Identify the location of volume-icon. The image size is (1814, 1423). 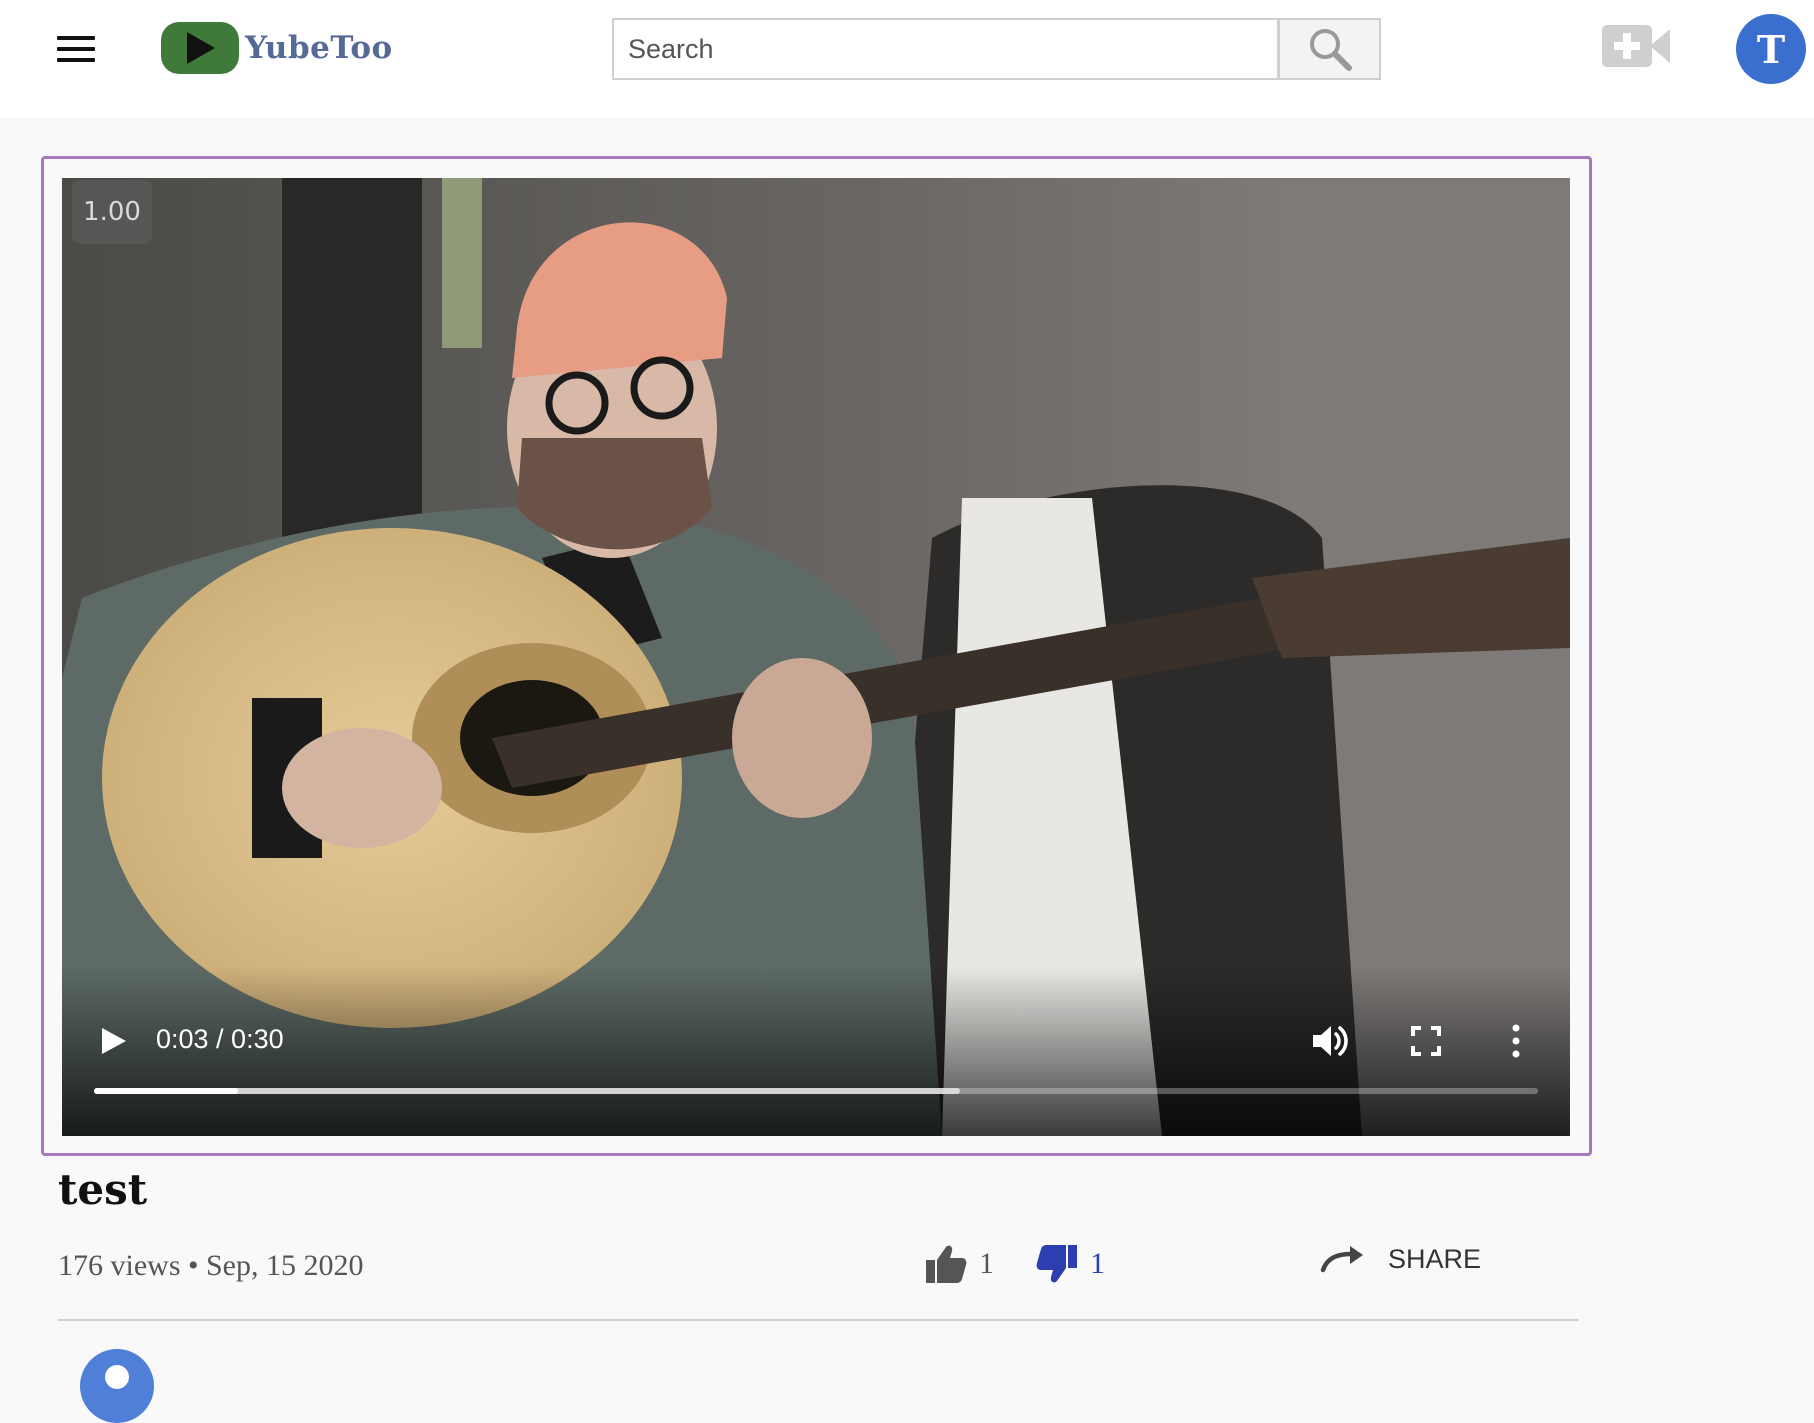
(1330, 1041).